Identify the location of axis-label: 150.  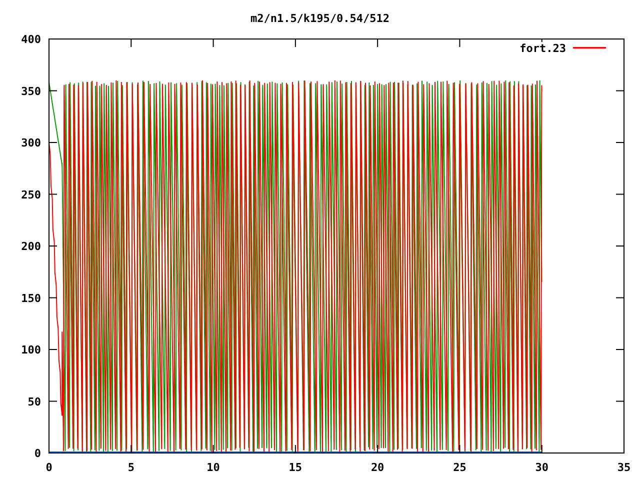
(31, 298).